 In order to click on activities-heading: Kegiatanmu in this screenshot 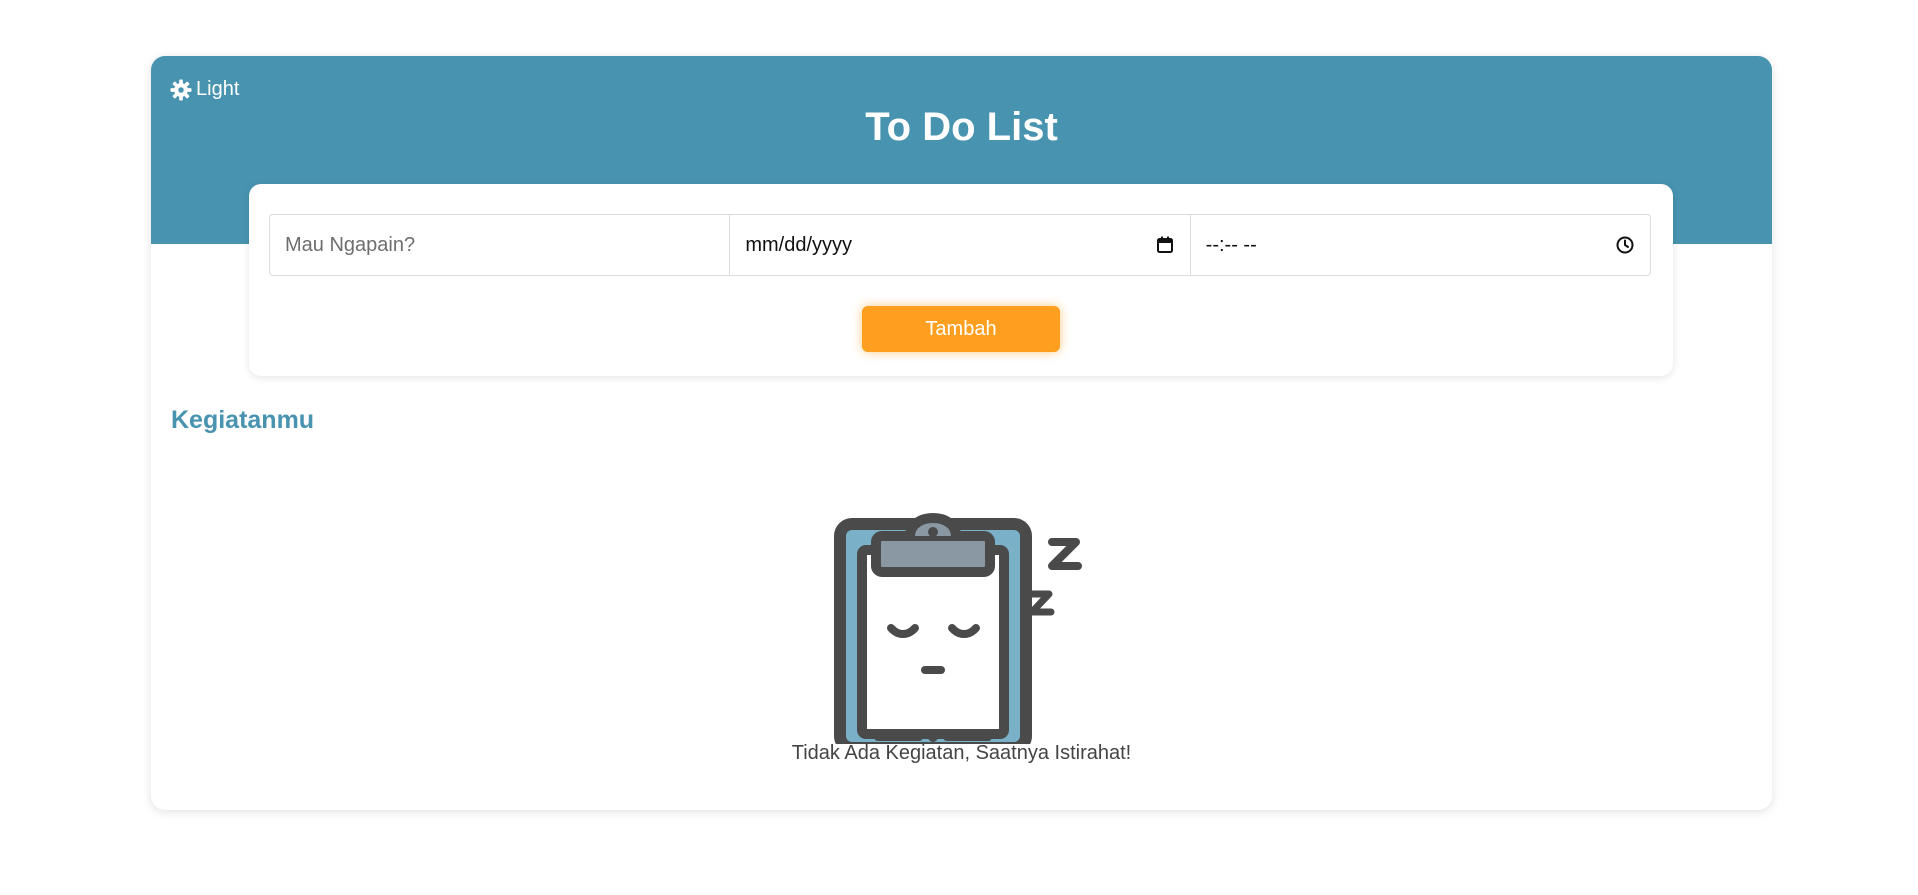, I will do `click(243, 420)`.